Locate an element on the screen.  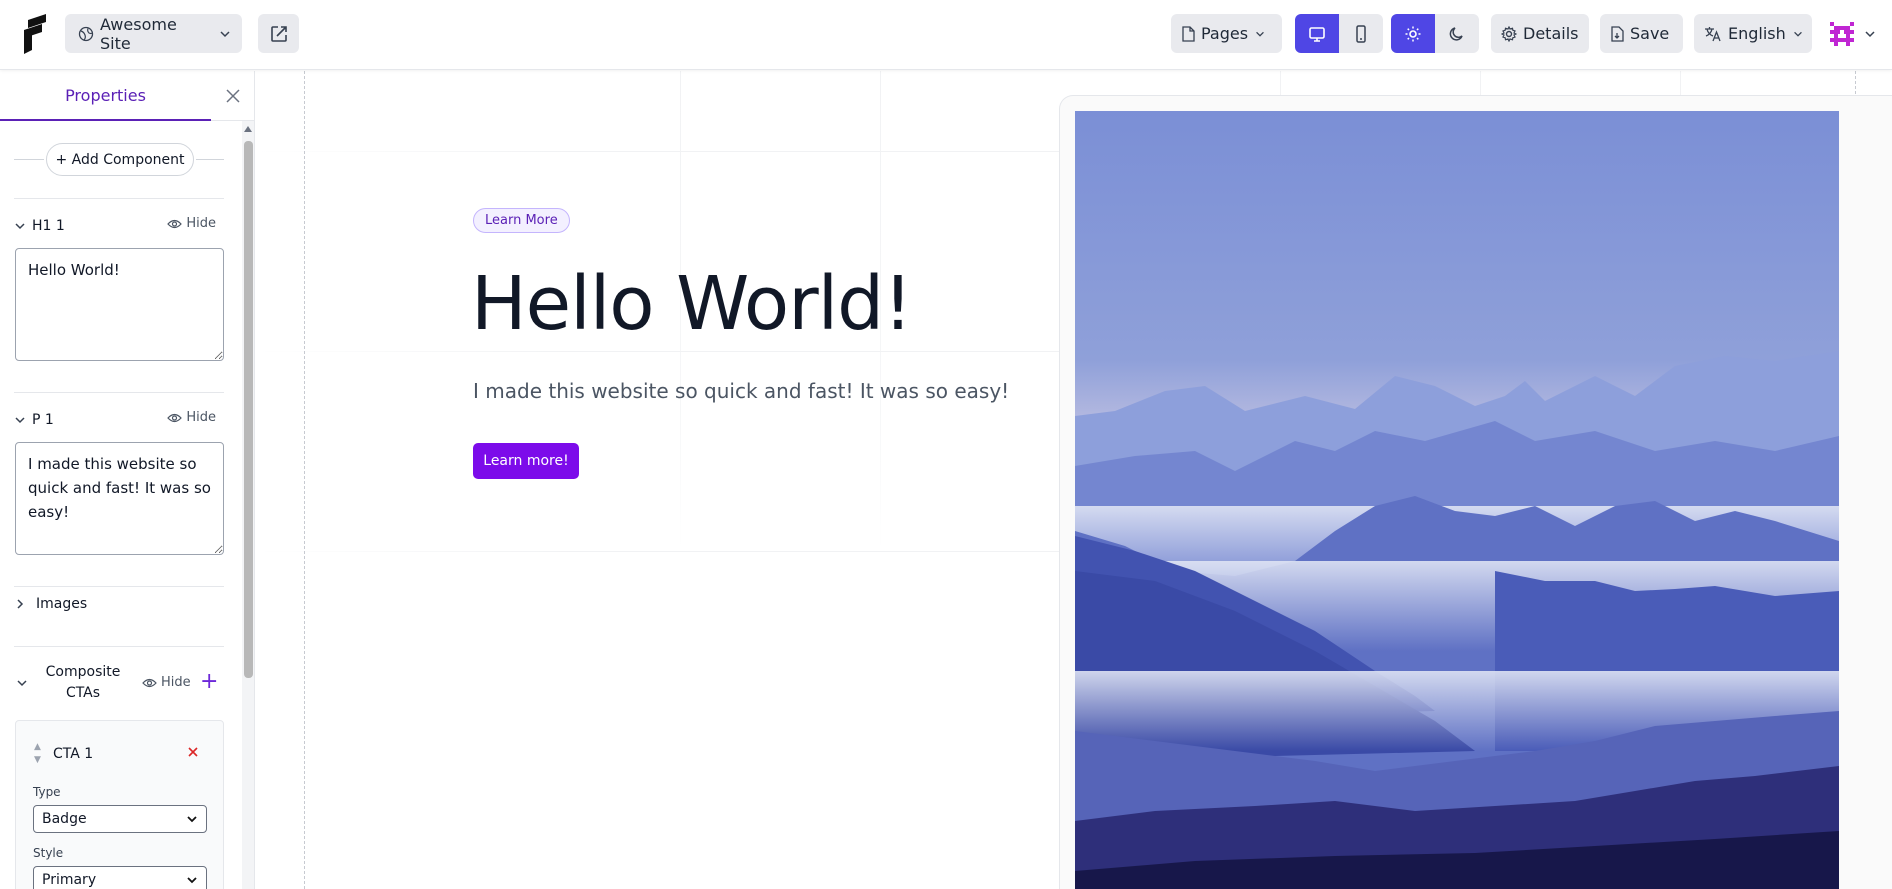
mobile-view-button is located at coordinates (1361, 33).